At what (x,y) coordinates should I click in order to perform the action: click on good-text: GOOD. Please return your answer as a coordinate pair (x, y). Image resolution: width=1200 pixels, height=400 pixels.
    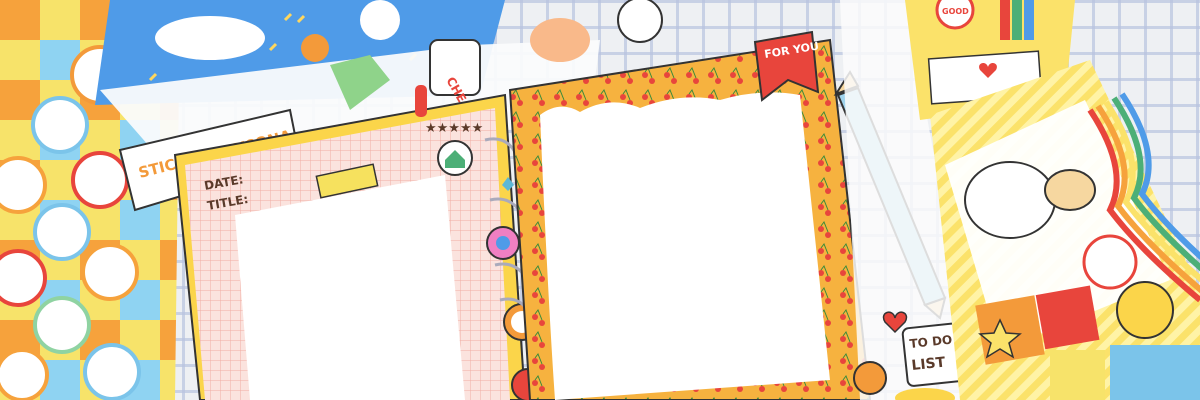
    Looking at the image, I should click on (955, 11).